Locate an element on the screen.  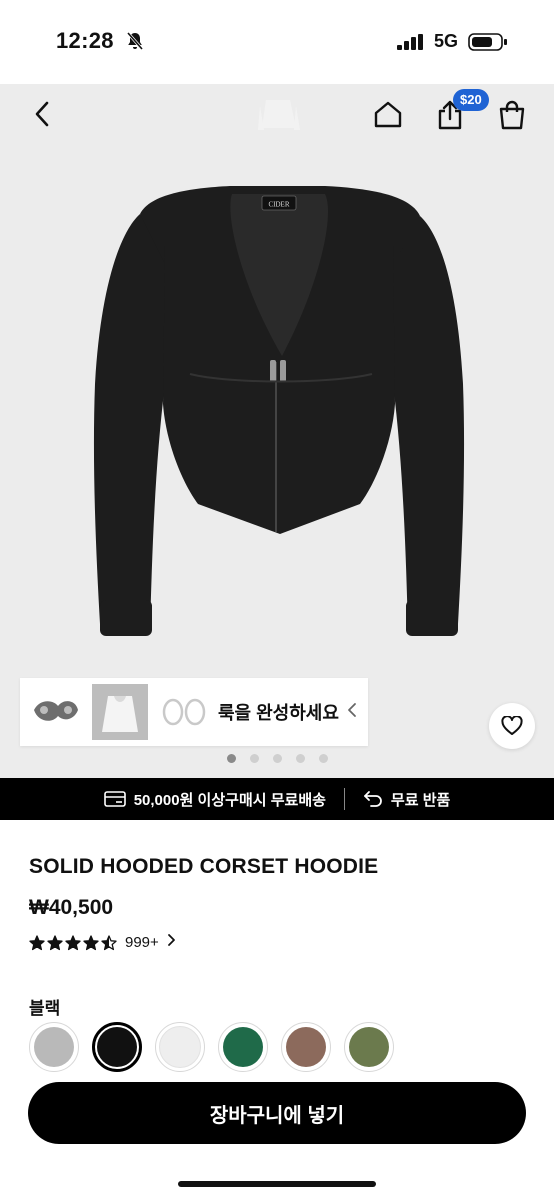
look-item-hoop-earrings is located at coordinates (184, 712).